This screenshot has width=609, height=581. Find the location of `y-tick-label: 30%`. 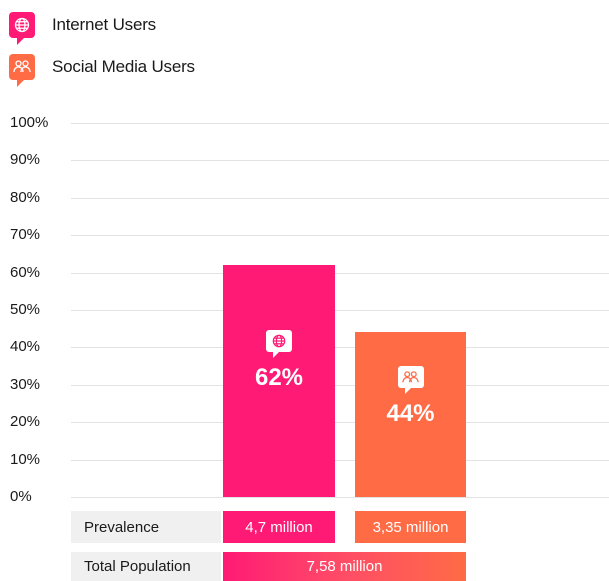

y-tick-label: 30% is located at coordinates (25, 384).